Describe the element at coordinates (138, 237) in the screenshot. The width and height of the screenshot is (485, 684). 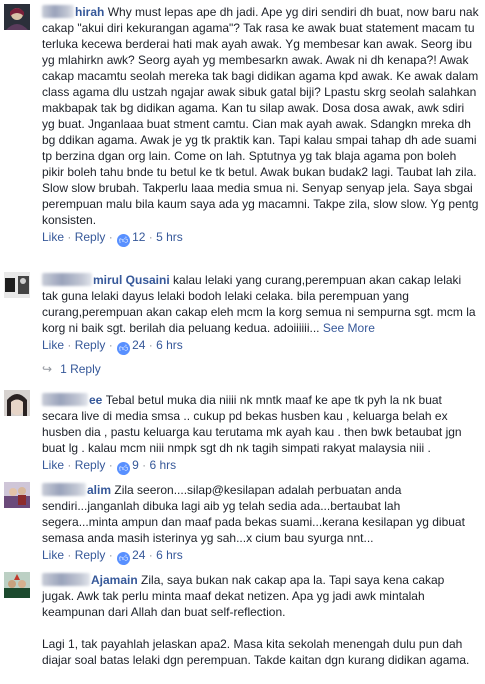
I see `like-count: 12` at that location.